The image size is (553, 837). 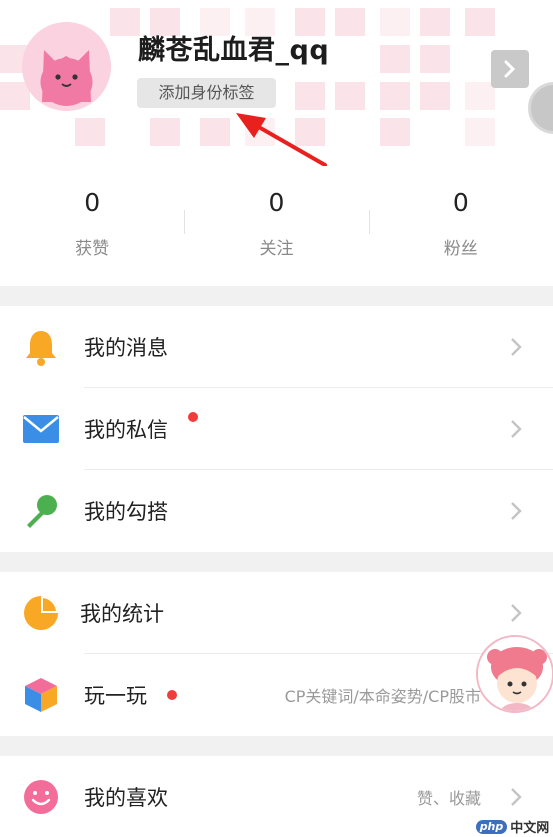 What do you see at coordinates (126, 348) in the screenshot?
I see `menu-label-messages: 我的消息` at bounding box center [126, 348].